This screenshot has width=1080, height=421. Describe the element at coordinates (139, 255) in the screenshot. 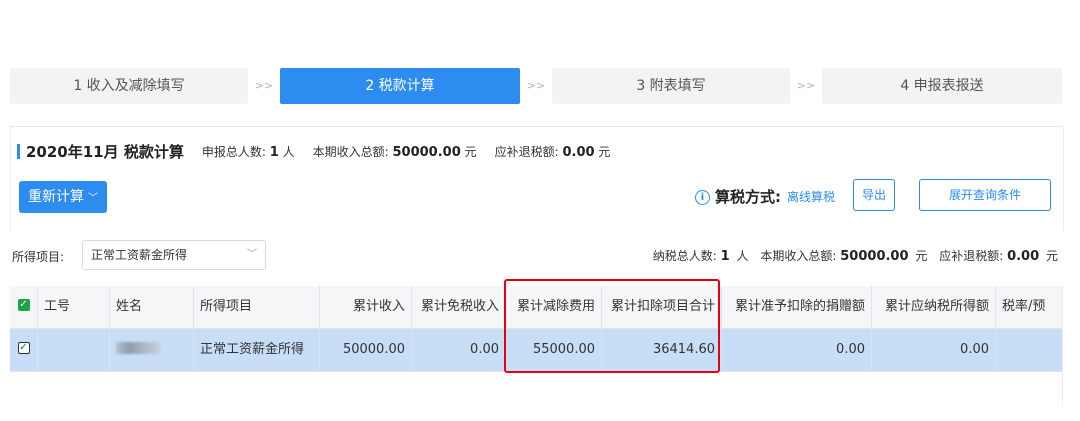

I see `income-item-selected: 正常工资薪金所得` at that location.